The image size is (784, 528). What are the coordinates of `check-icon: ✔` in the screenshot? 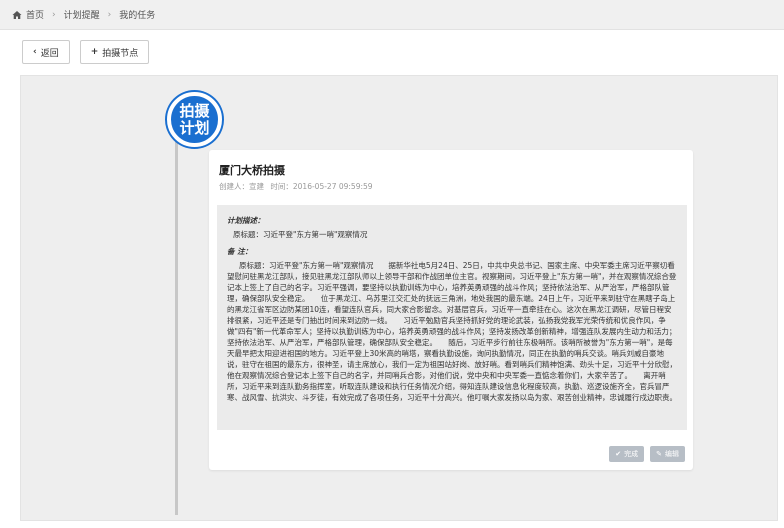 It's located at (618, 454).